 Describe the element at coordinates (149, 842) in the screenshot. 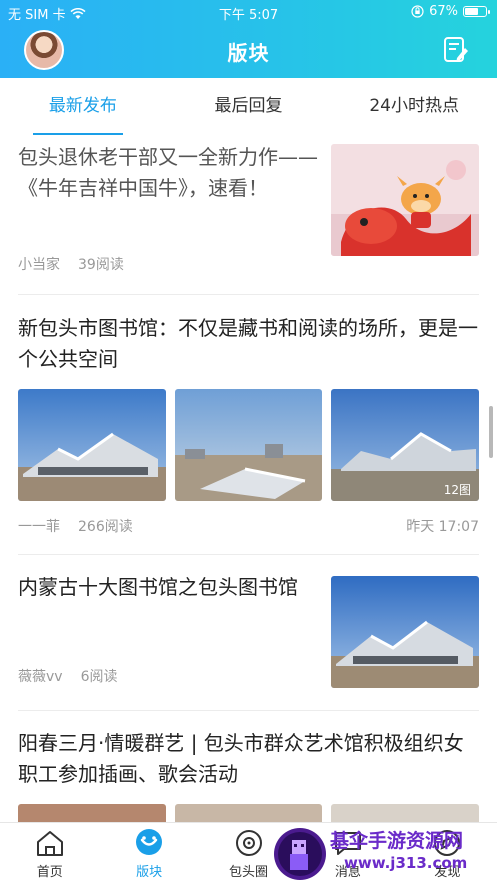

I see `board-icon` at that location.